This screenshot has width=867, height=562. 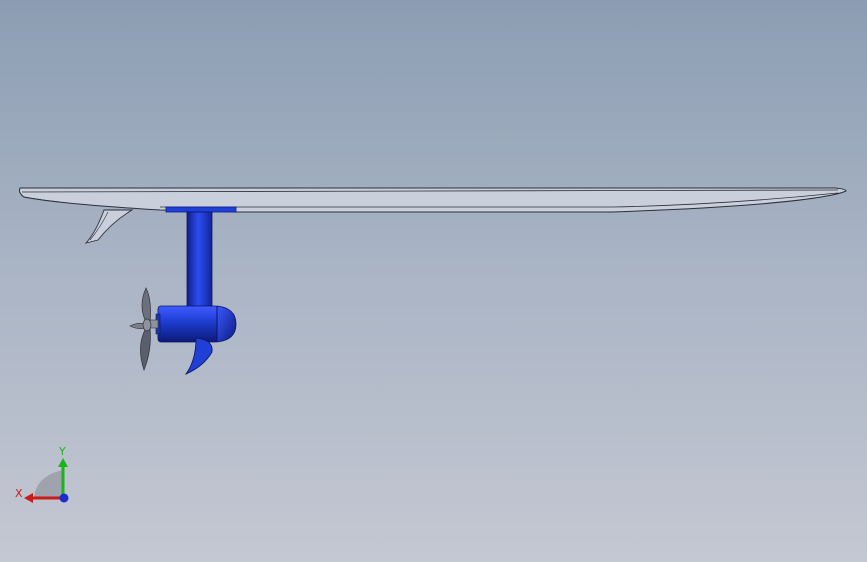 What do you see at coordinates (48, 484) in the screenshot?
I see `triad-plane` at bounding box center [48, 484].